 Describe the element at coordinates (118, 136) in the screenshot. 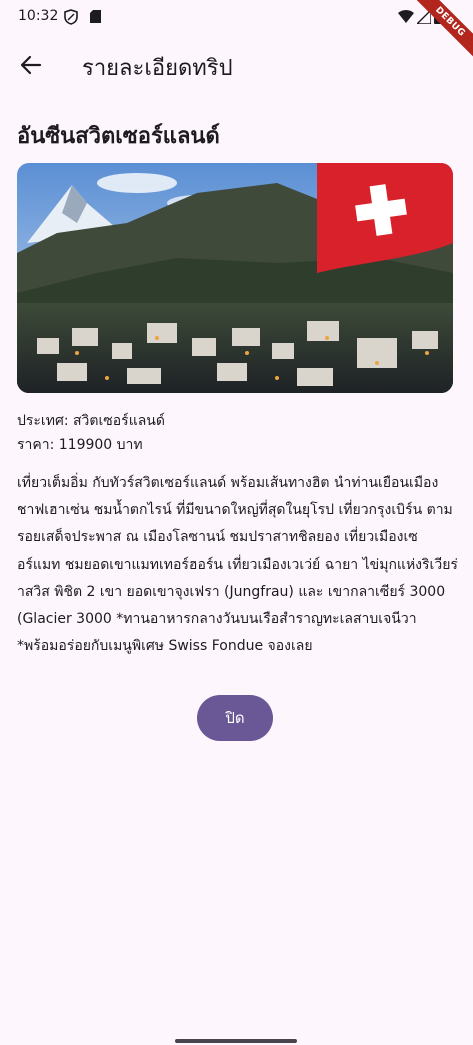

I see `trip-title: อันซีนสวิตเซอร์แลนด์` at that location.